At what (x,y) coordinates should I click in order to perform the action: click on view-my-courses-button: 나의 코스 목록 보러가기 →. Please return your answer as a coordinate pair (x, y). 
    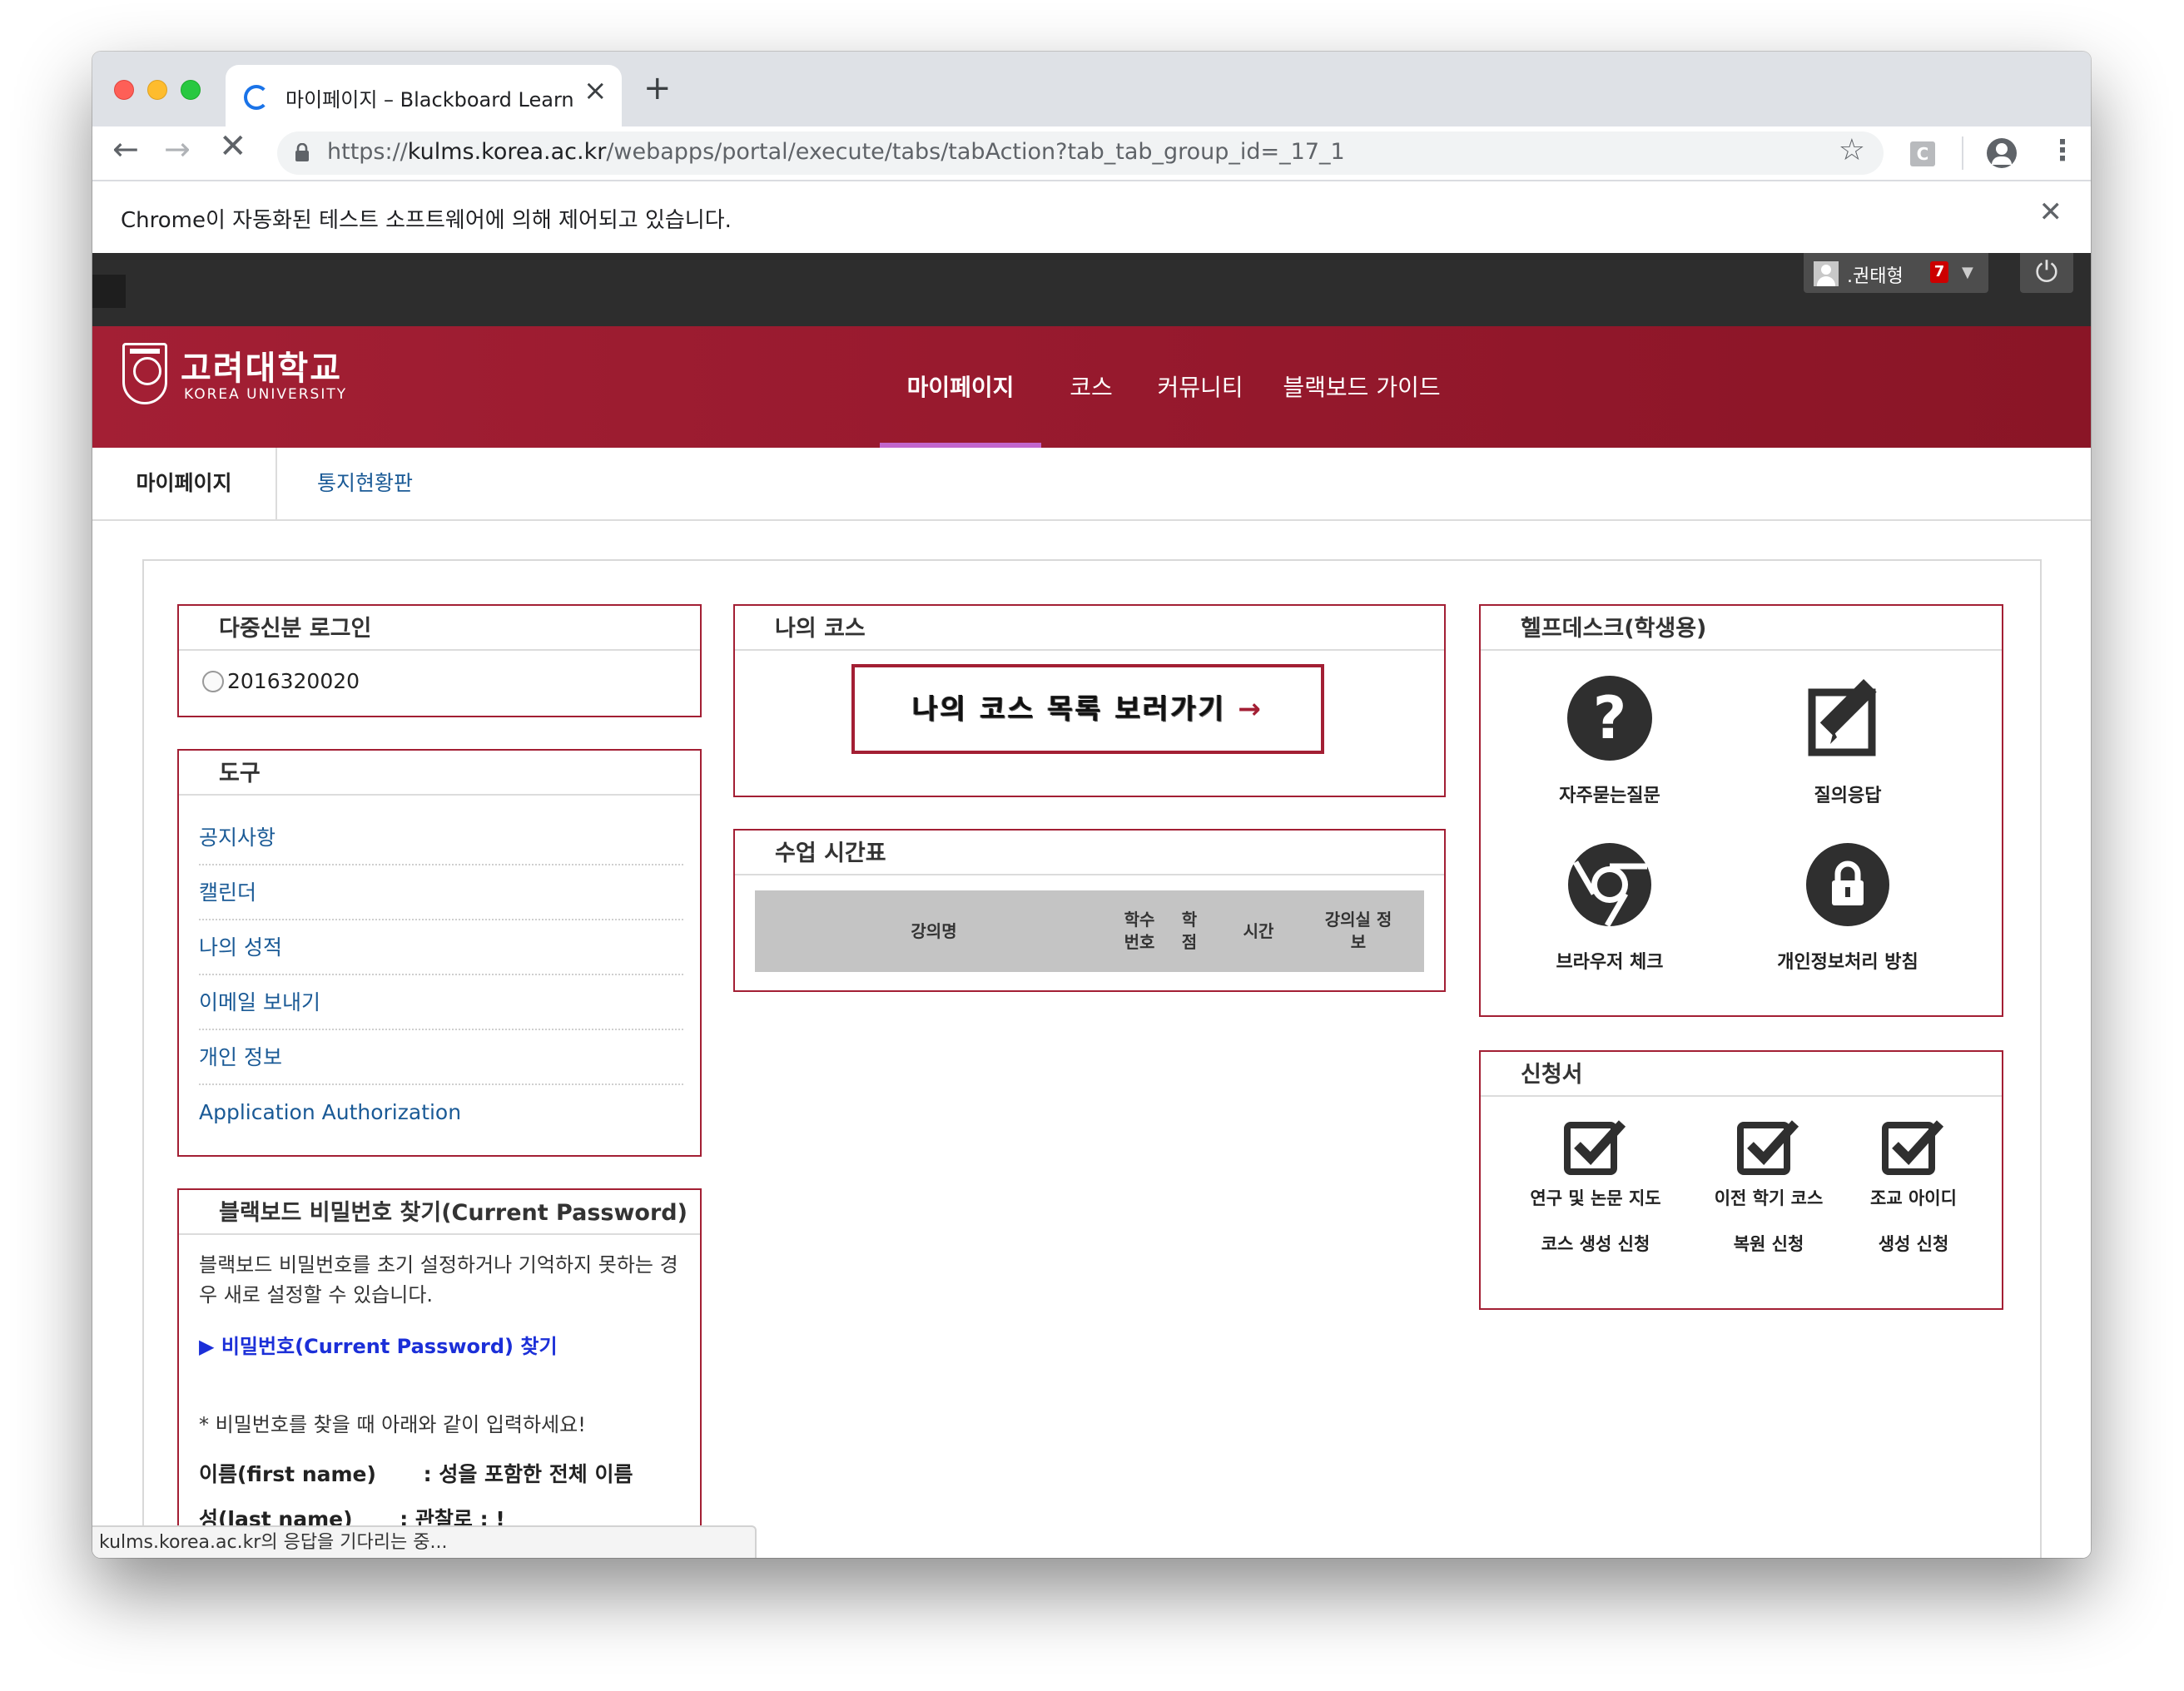
    Looking at the image, I should click on (1087, 709).